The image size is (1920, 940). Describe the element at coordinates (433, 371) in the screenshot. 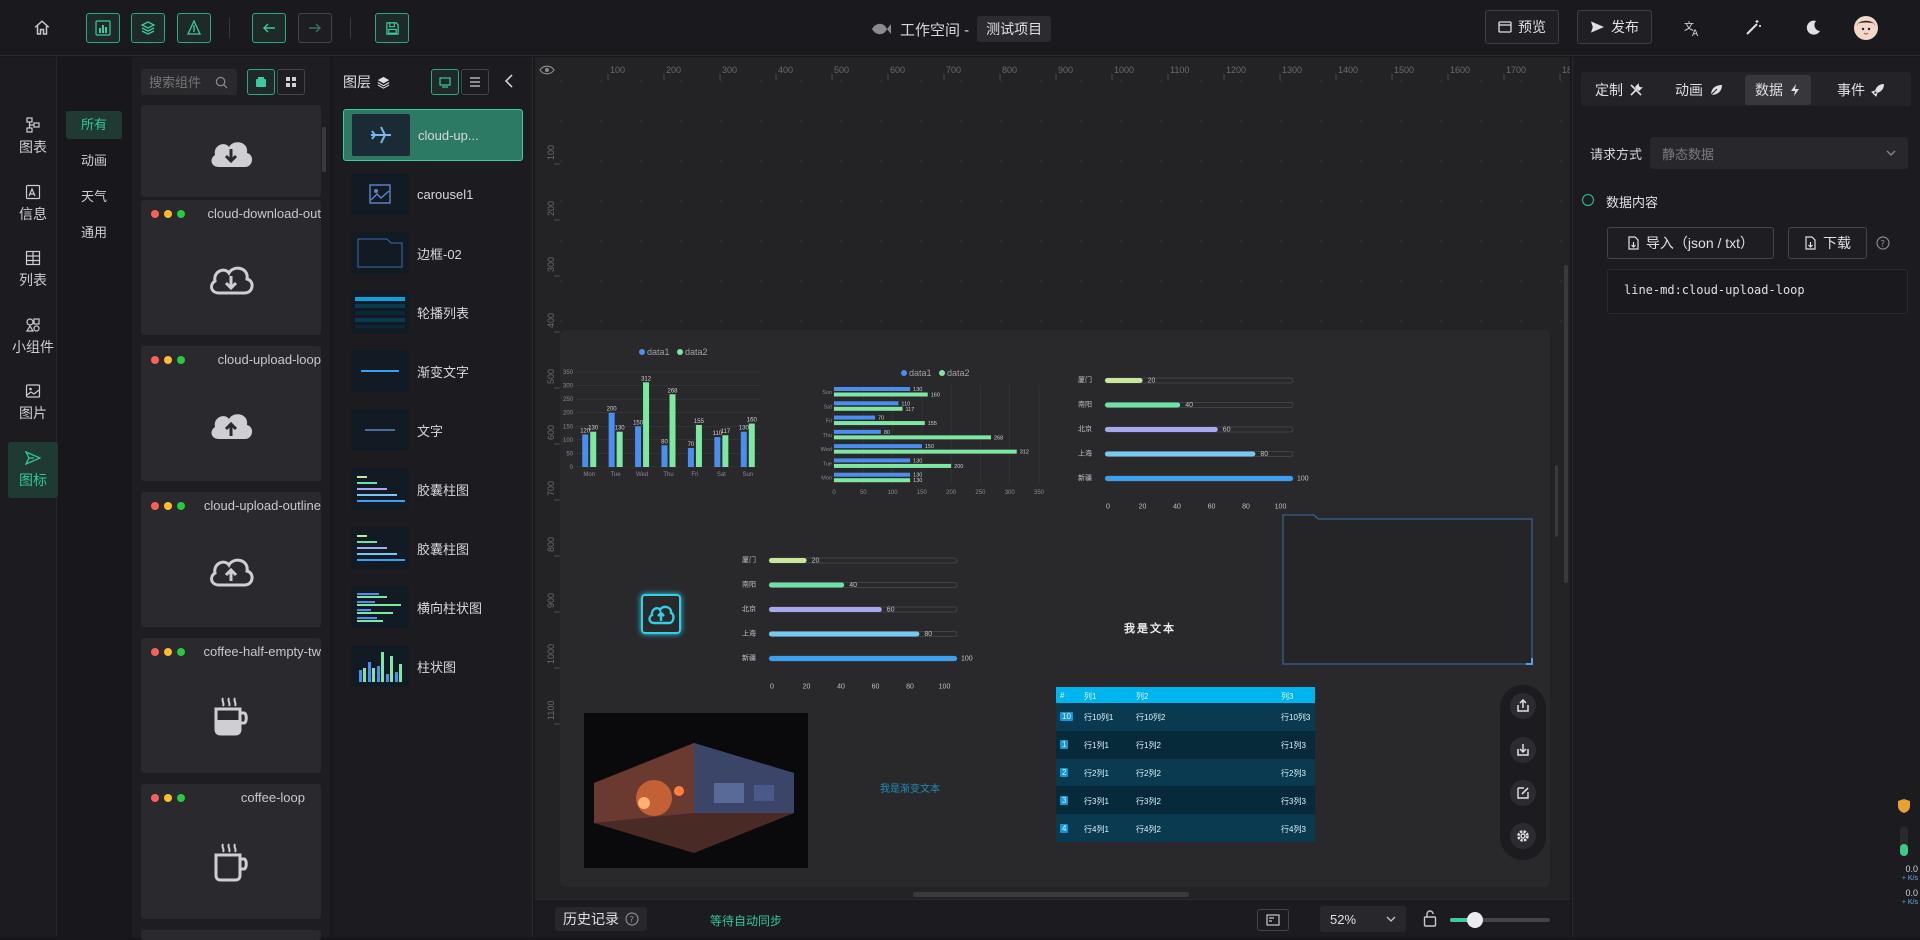

I see `layer-item: 渐变文字` at that location.